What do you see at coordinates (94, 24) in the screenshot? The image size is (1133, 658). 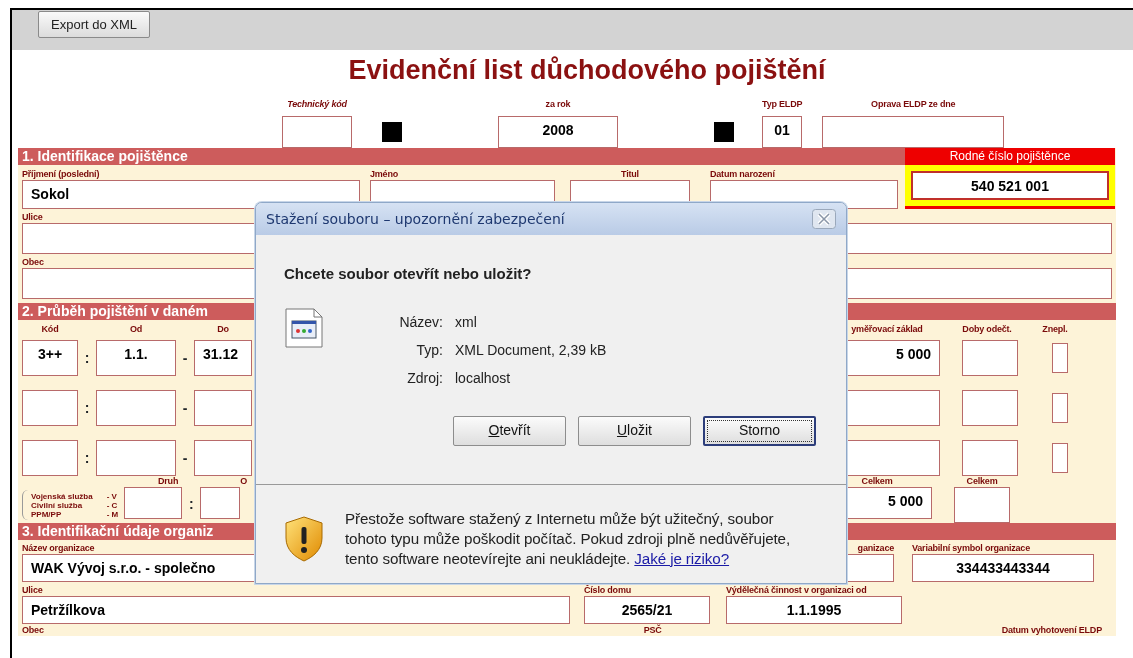 I see `export-button: Export do XML` at bounding box center [94, 24].